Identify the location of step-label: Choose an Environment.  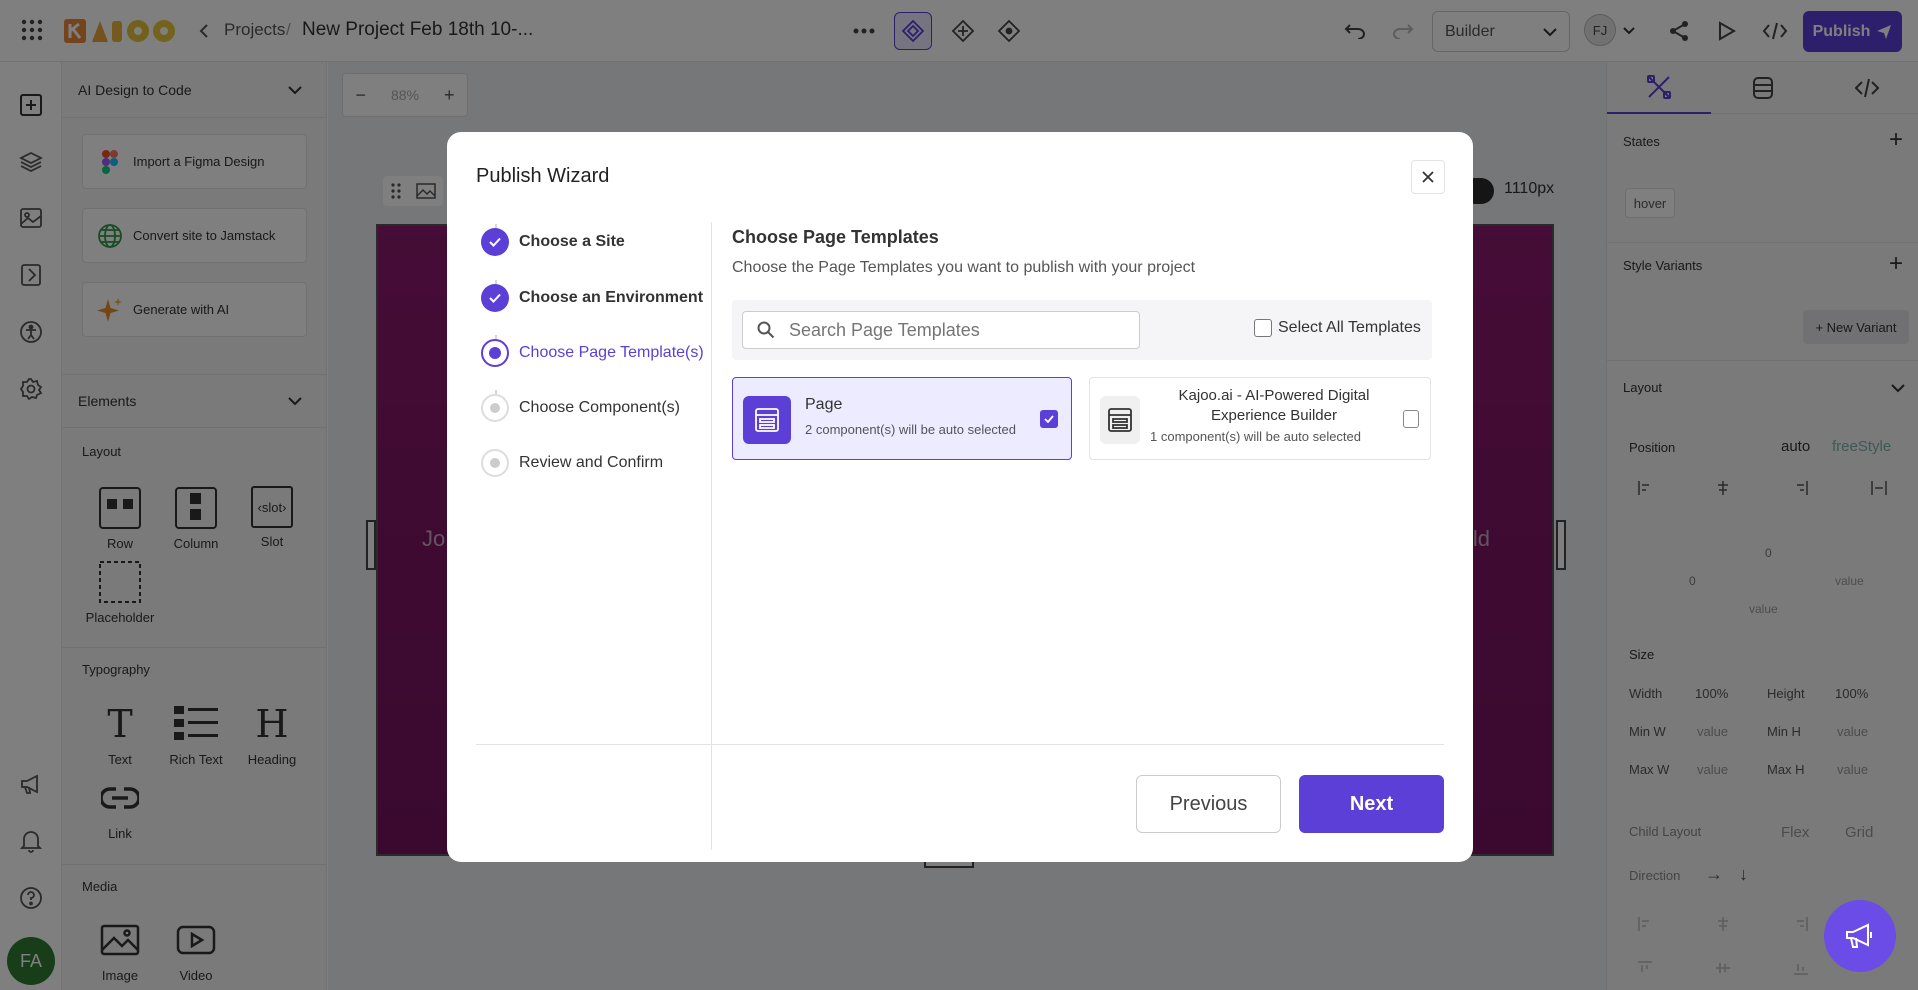
(611, 297).